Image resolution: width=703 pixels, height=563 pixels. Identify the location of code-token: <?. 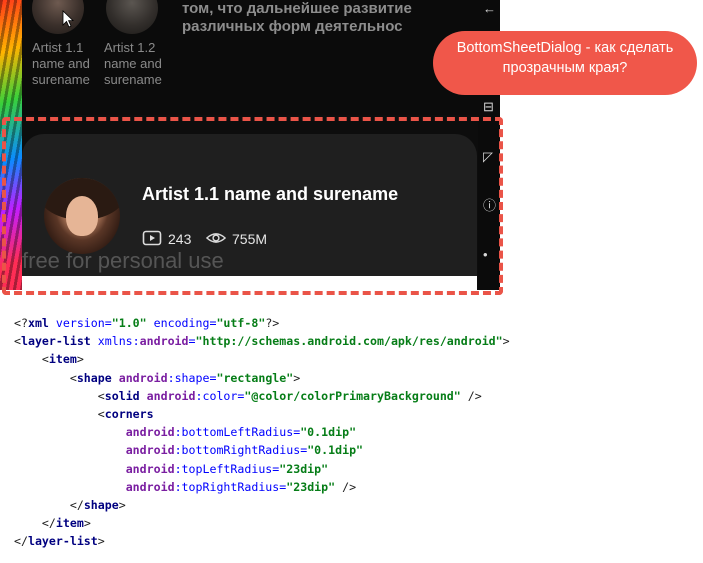
(21, 323).